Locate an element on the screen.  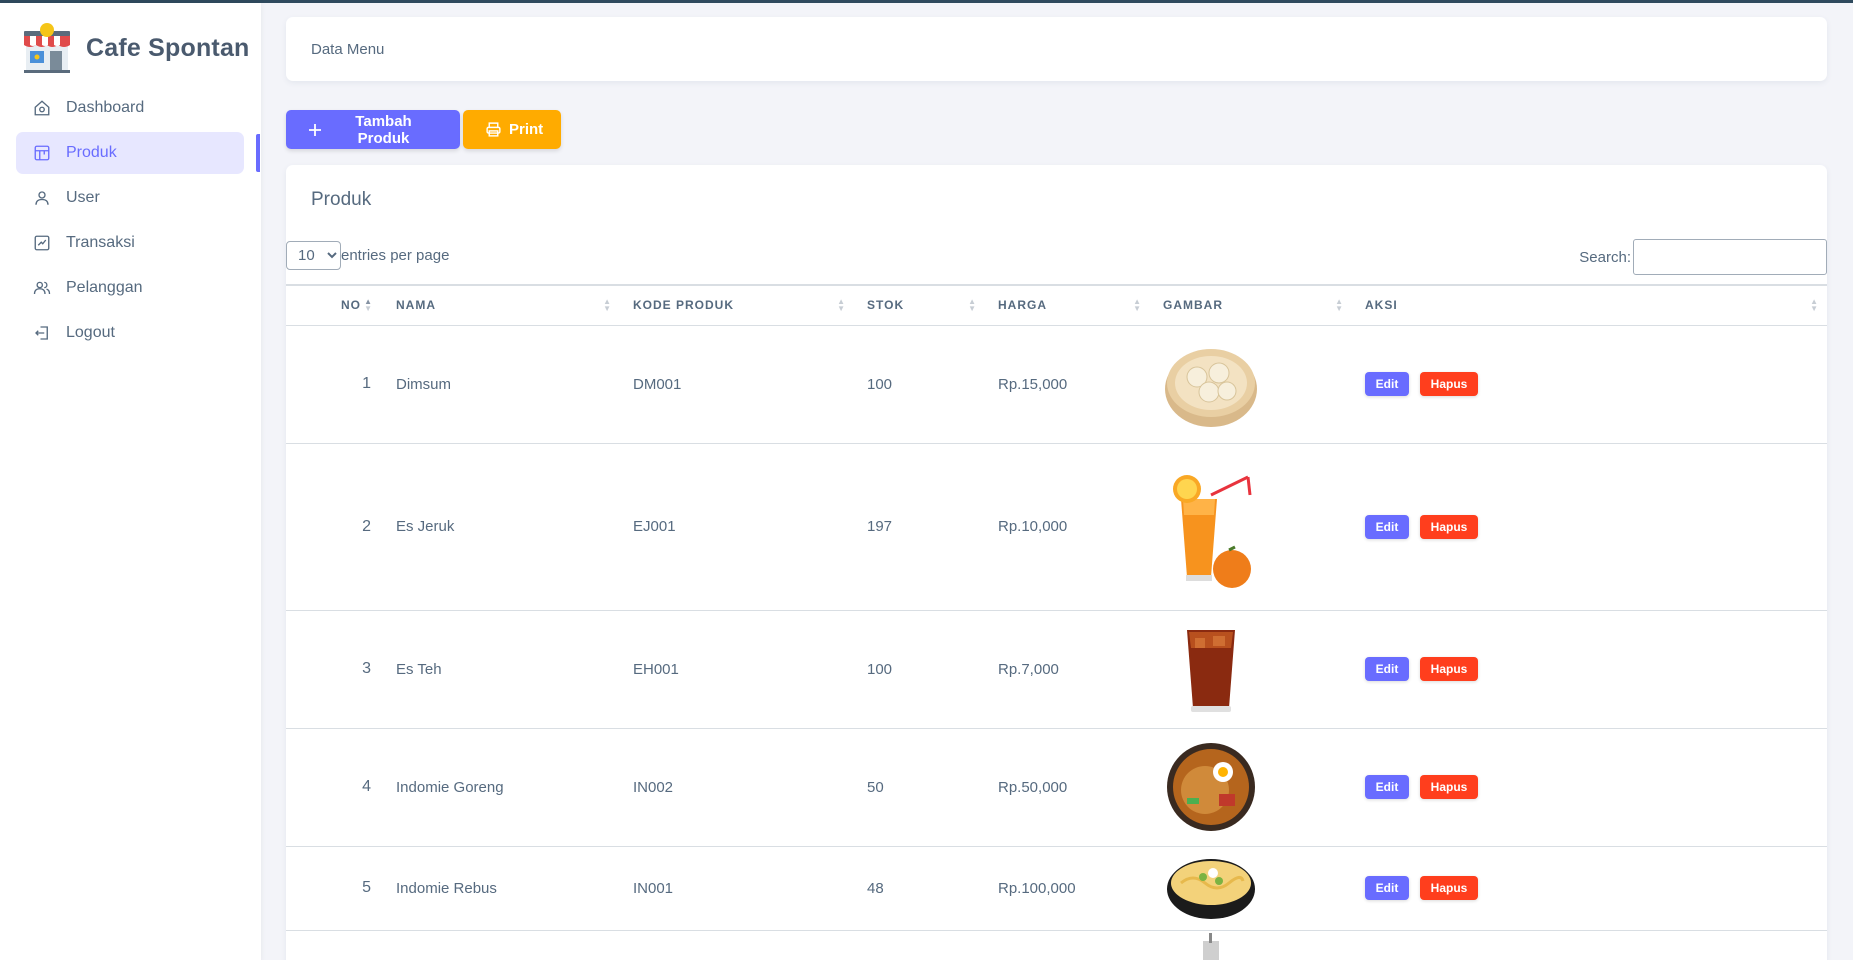
search-input is located at coordinates (1730, 257).